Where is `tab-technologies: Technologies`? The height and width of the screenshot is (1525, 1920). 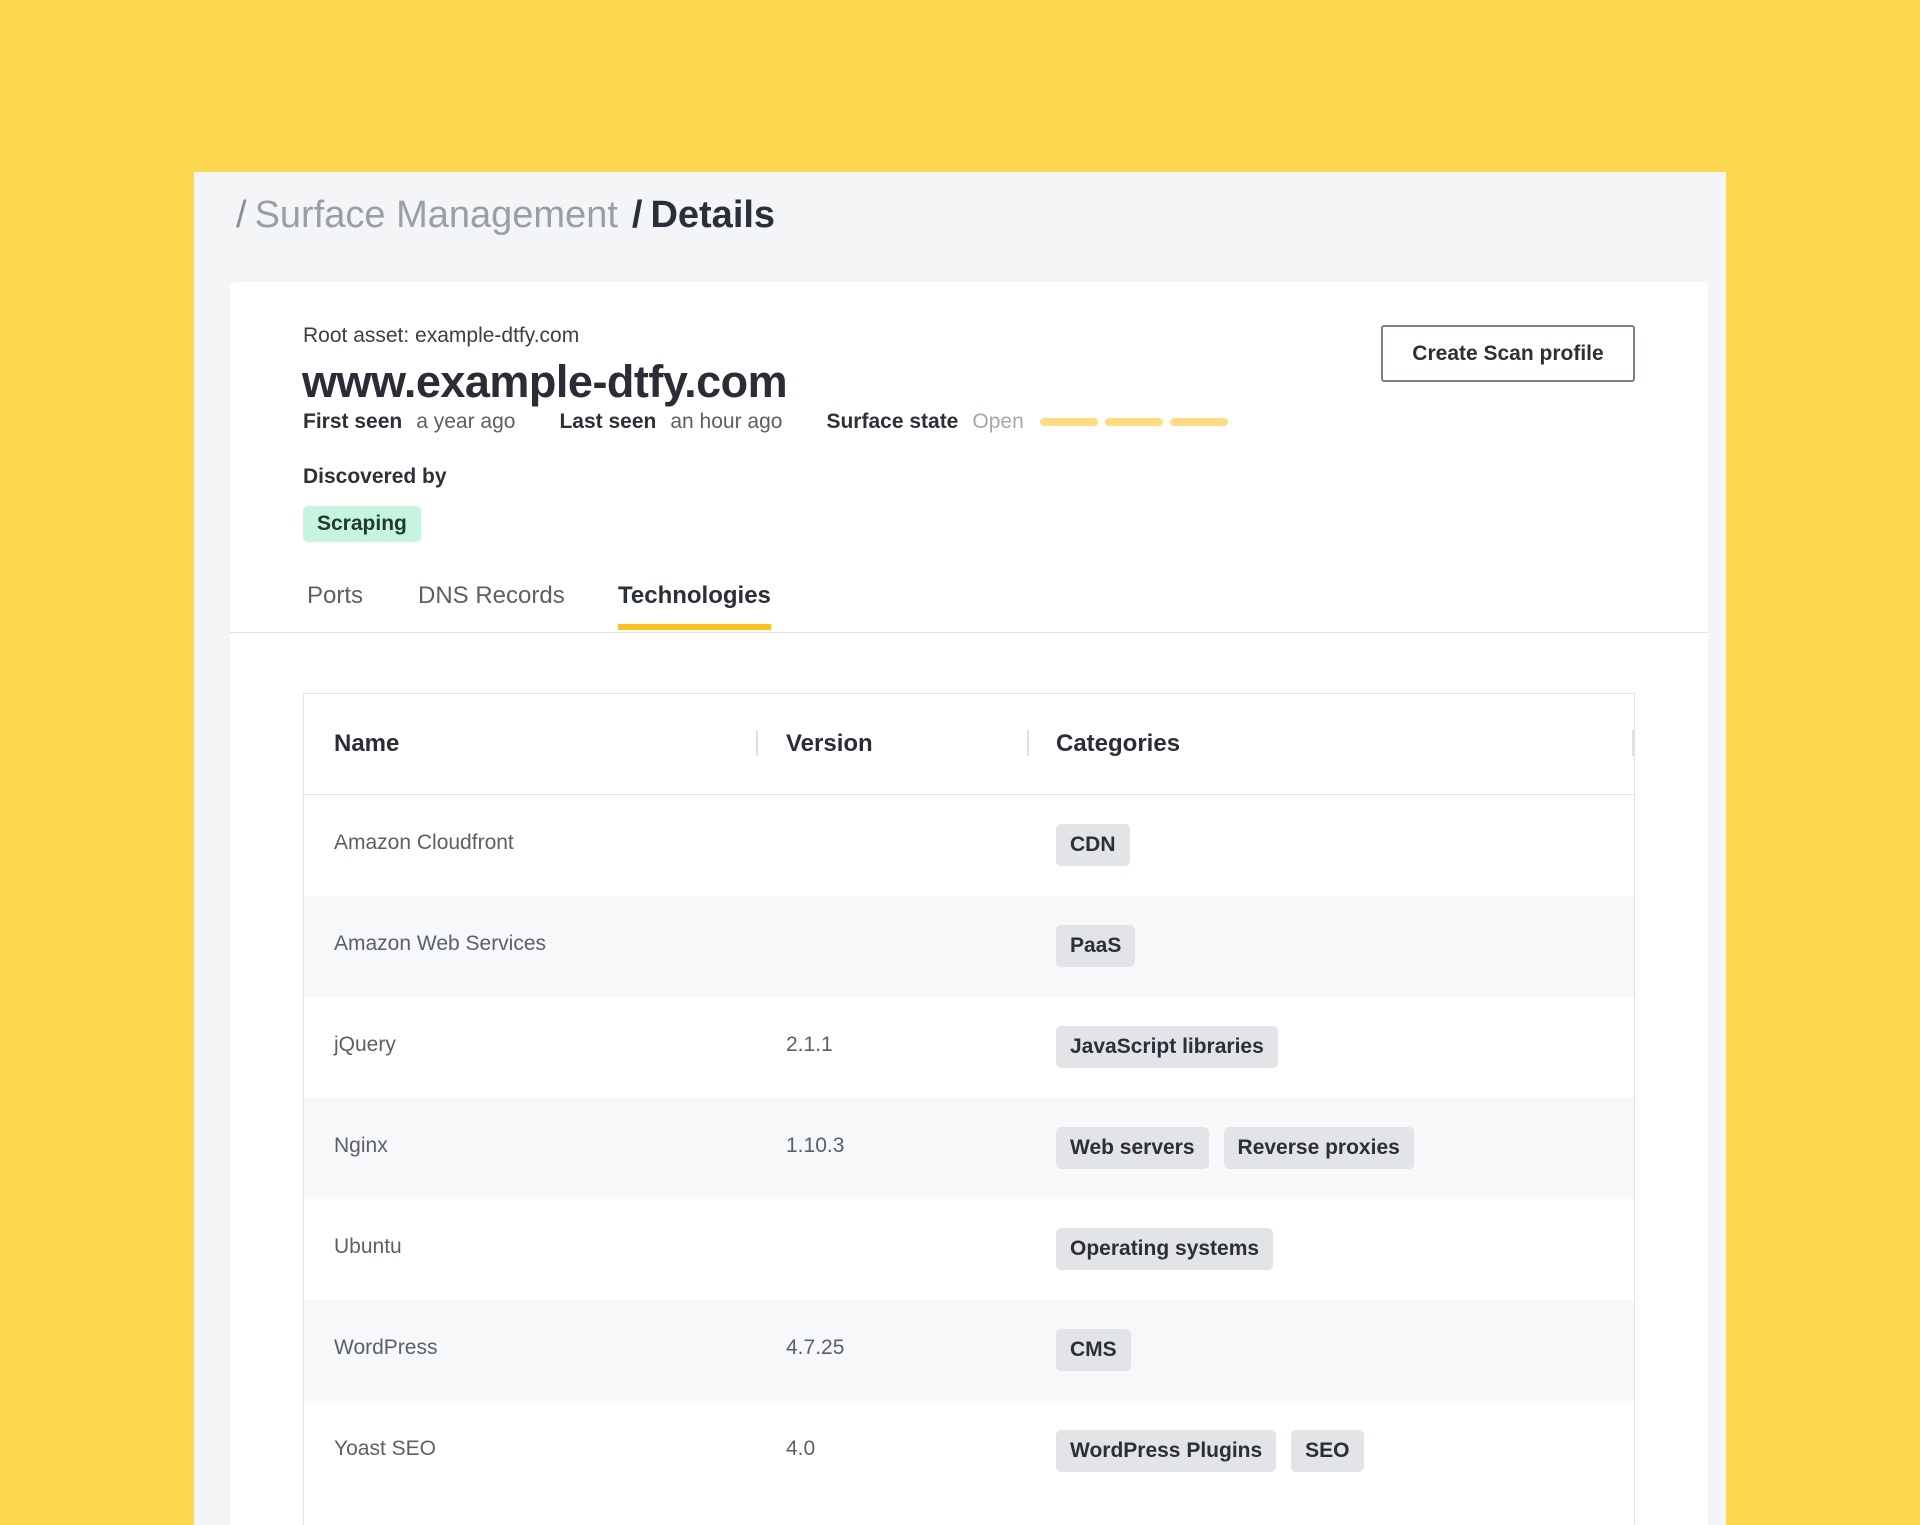 tab-technologies: Technologies is located at coordinates (694, 606).